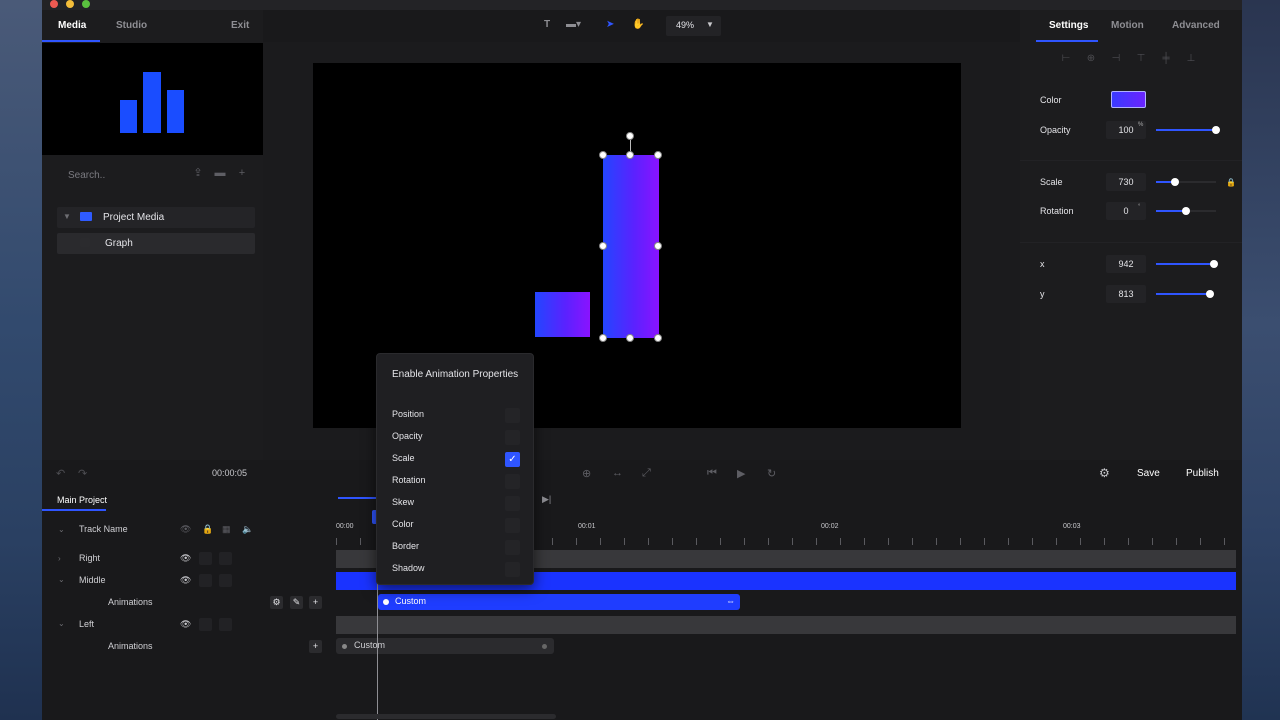 Image resolution: width=1280 pixels, height=720 pixels. What do you see at coordinates (82, 500) in the screenshot?
I see `tab-main-project: Main Project` at bounding box center [82, 500].